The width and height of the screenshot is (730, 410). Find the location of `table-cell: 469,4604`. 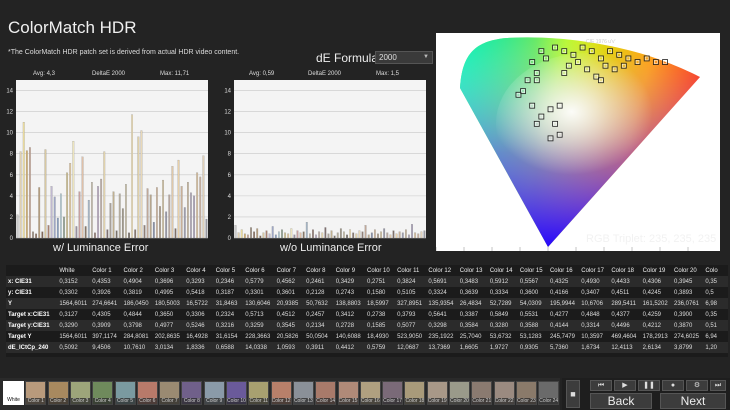

table-cell: 469,4604 is located at coordinates (624, 336).